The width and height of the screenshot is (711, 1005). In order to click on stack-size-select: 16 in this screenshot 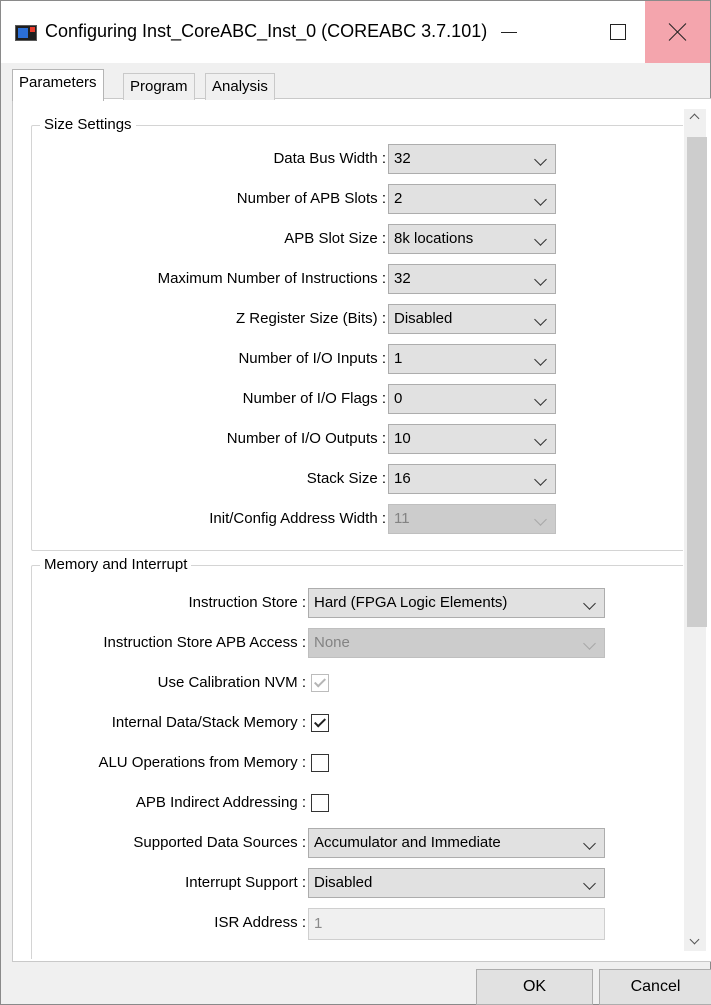, I will do `click(472, 479)`.